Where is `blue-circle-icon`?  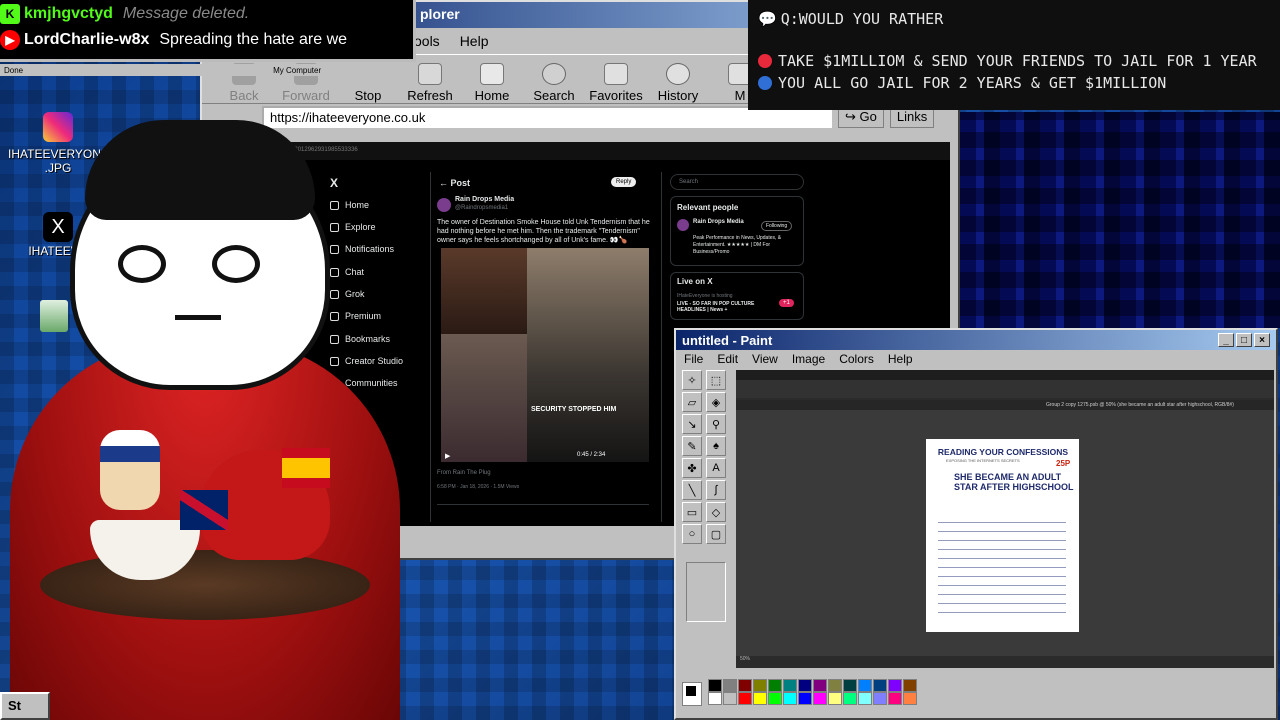 blue-circle-icon is located at coordinates (765, 83).